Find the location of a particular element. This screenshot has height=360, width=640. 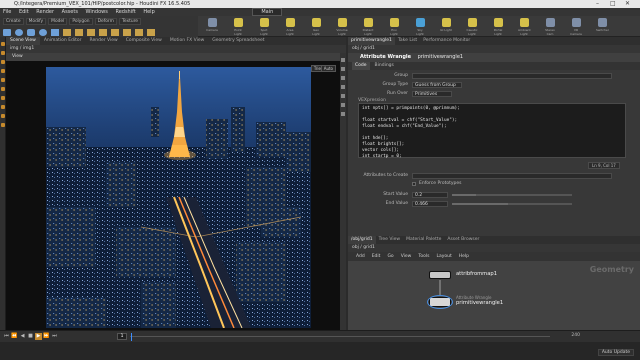

network-menu-tools: Tools is located at coordinates (423, 256).